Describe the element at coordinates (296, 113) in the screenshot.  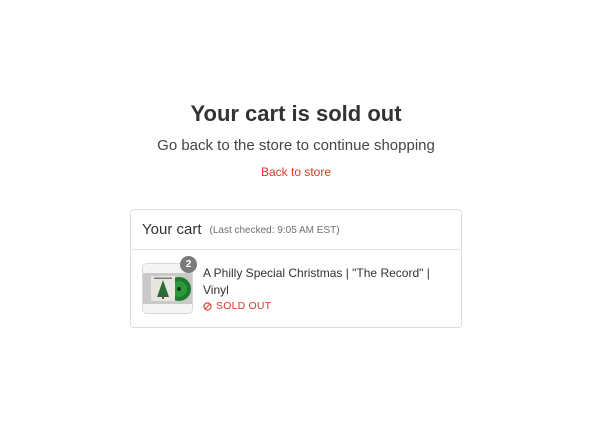
I see `page-title: Your cart is sold out` at that location.